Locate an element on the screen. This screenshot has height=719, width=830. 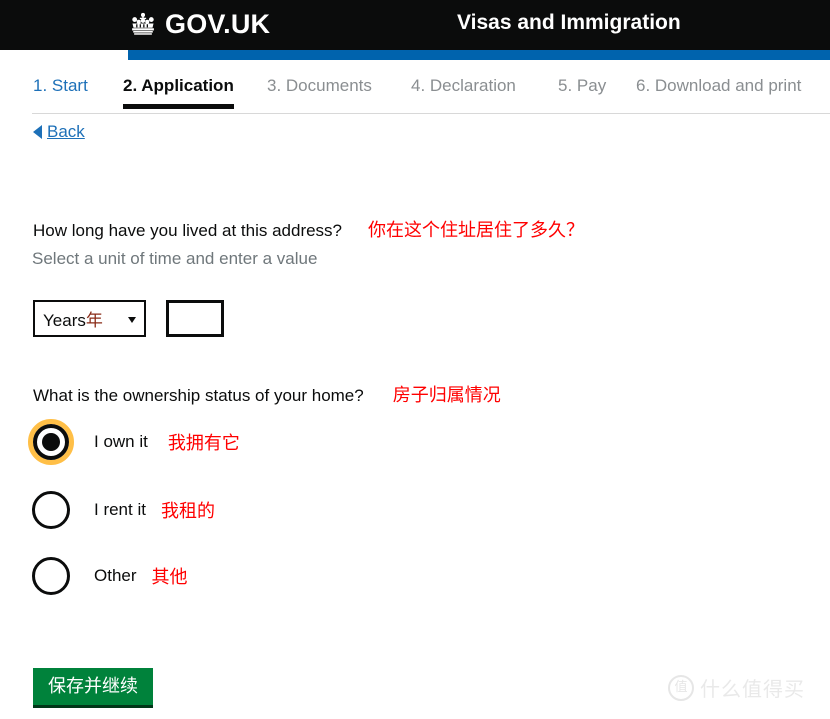
govuk-brand: GOV.UK is located at coordinates (199, 24).